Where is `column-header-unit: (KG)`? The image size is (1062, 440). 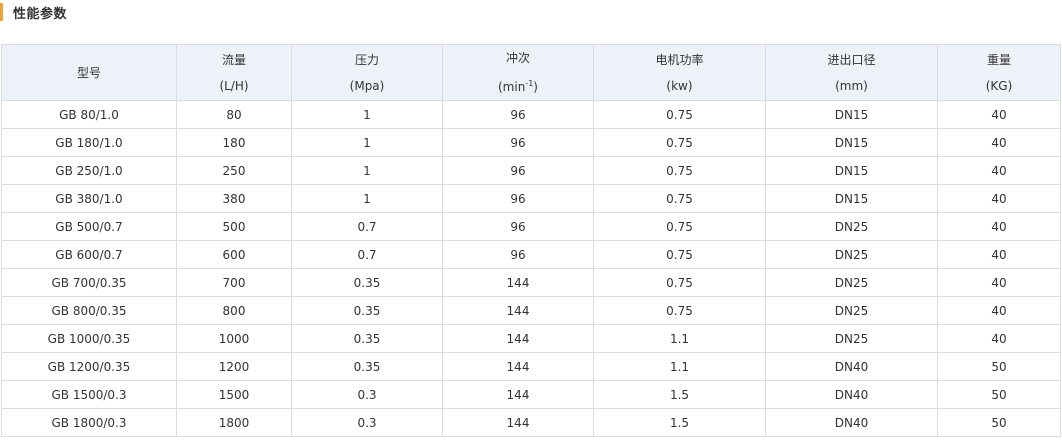
column-header-unit: (KG) is located at coordinates (999, 85).